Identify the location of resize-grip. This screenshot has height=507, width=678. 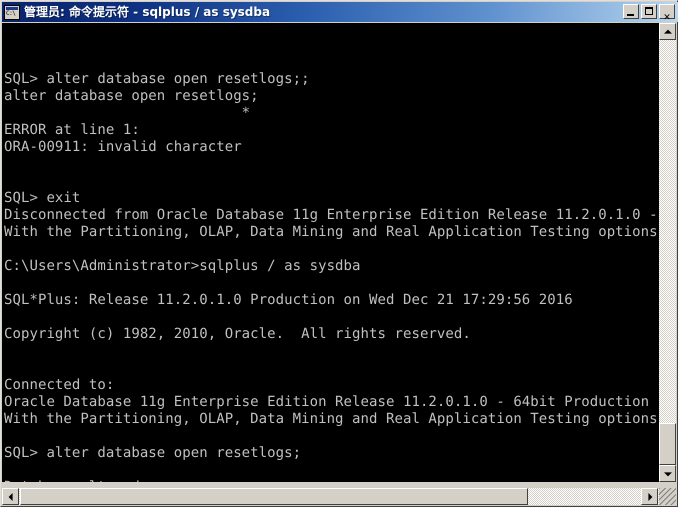
(667, 496).